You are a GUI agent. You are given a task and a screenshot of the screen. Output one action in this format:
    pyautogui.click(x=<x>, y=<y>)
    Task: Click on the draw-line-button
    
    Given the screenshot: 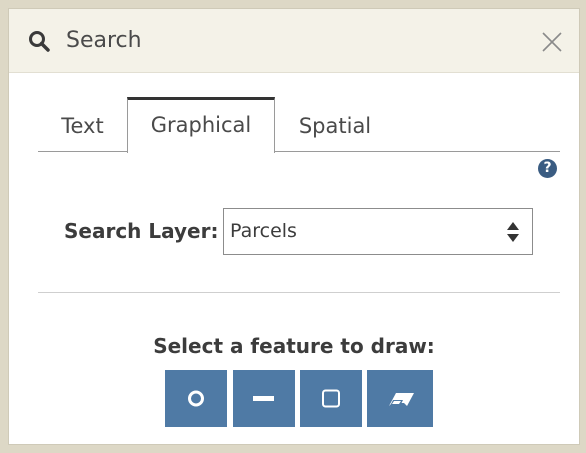 What is the action you would take?
    pyautogui.click(x=264, y=398)
    